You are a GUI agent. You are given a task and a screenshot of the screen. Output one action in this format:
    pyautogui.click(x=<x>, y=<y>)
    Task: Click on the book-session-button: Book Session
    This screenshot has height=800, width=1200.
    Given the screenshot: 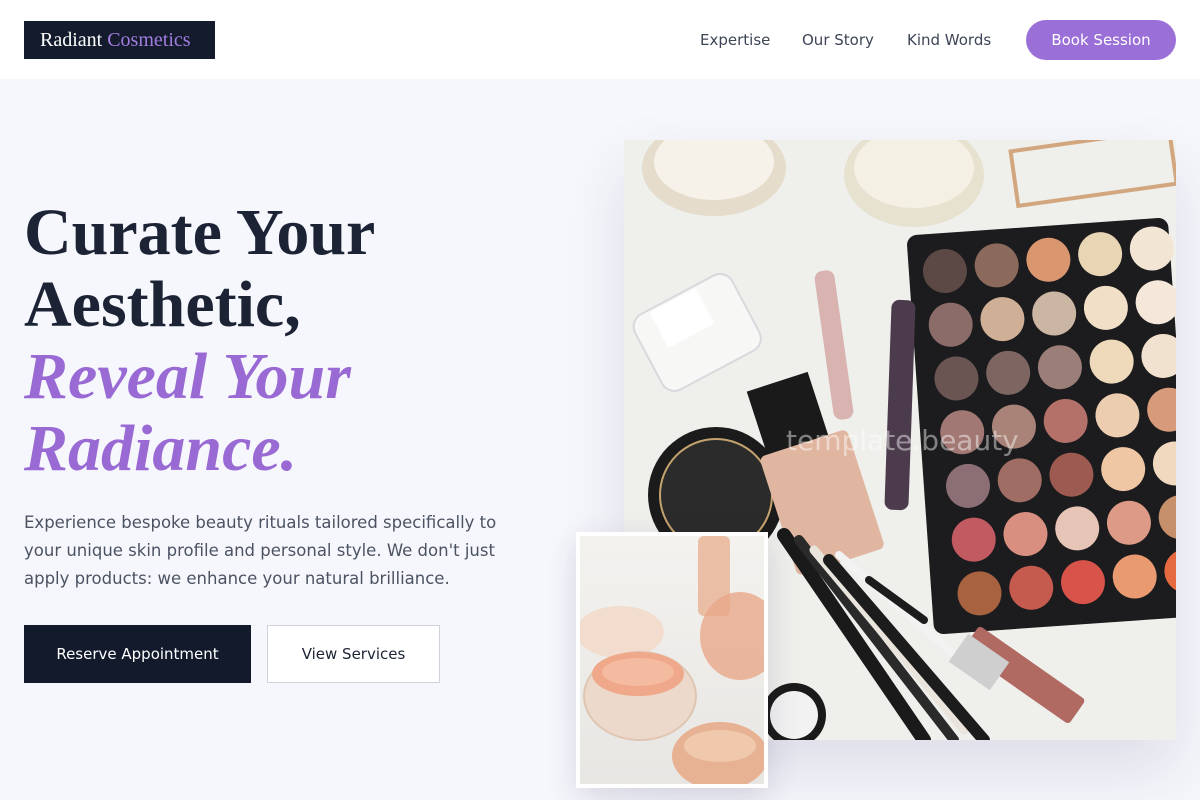 What is the action you would take?
    pyautogui.click(x=1101, y=40)
    